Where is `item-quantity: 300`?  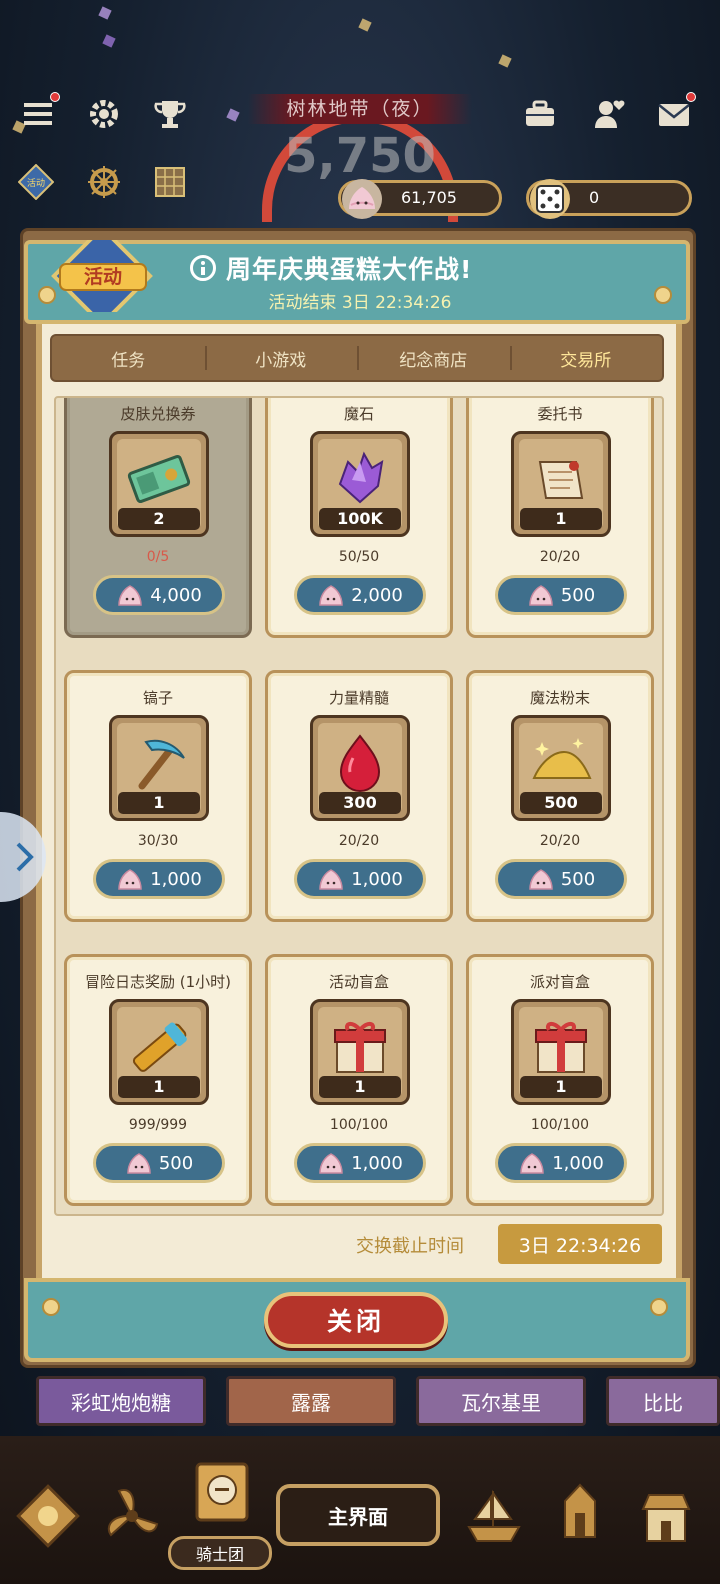
item-quantity: 300 is located at coordinates (360, 803).